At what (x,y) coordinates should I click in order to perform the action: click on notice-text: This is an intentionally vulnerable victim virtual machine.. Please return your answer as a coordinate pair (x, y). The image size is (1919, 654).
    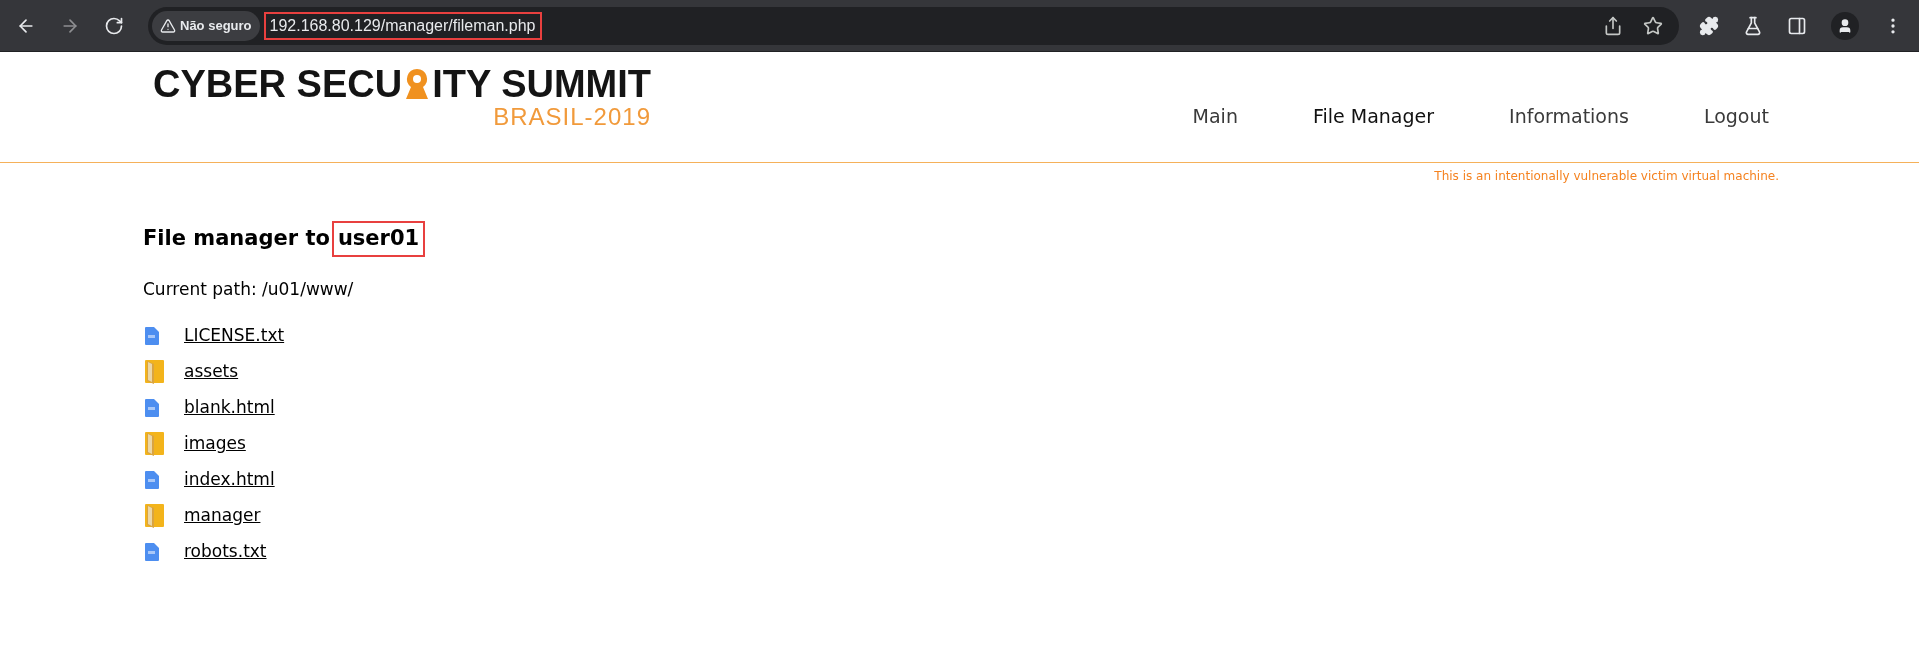
    Looking at the image, I should click on (1606, 176).